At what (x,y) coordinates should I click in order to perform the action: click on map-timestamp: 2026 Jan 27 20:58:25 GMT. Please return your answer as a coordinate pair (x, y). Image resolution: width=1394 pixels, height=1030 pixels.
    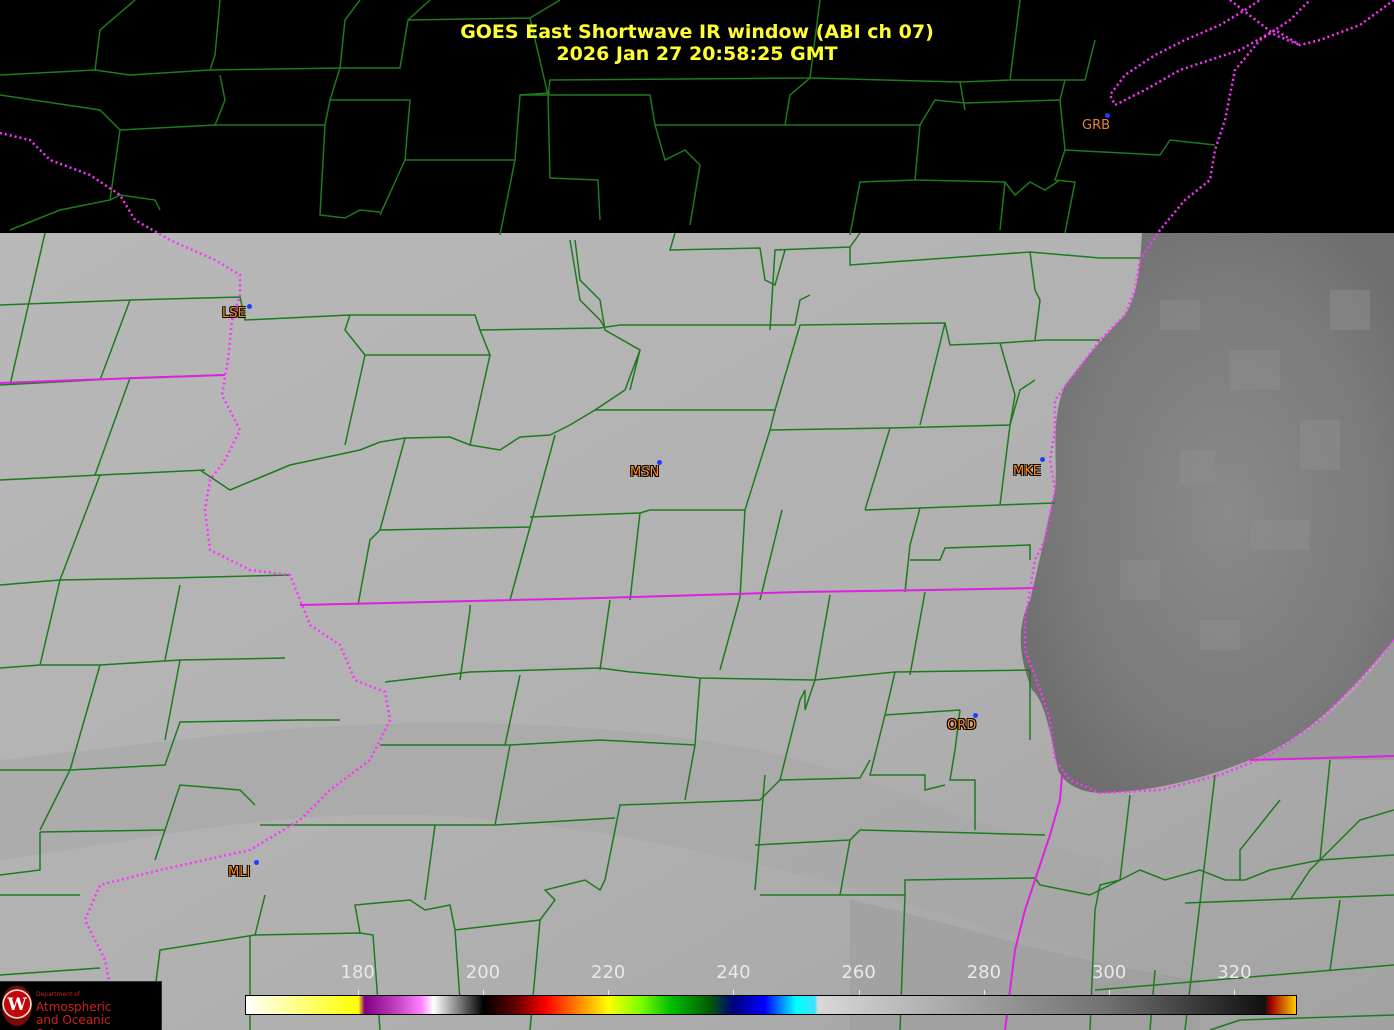
    Looking at the image, I should click on (697, 54).